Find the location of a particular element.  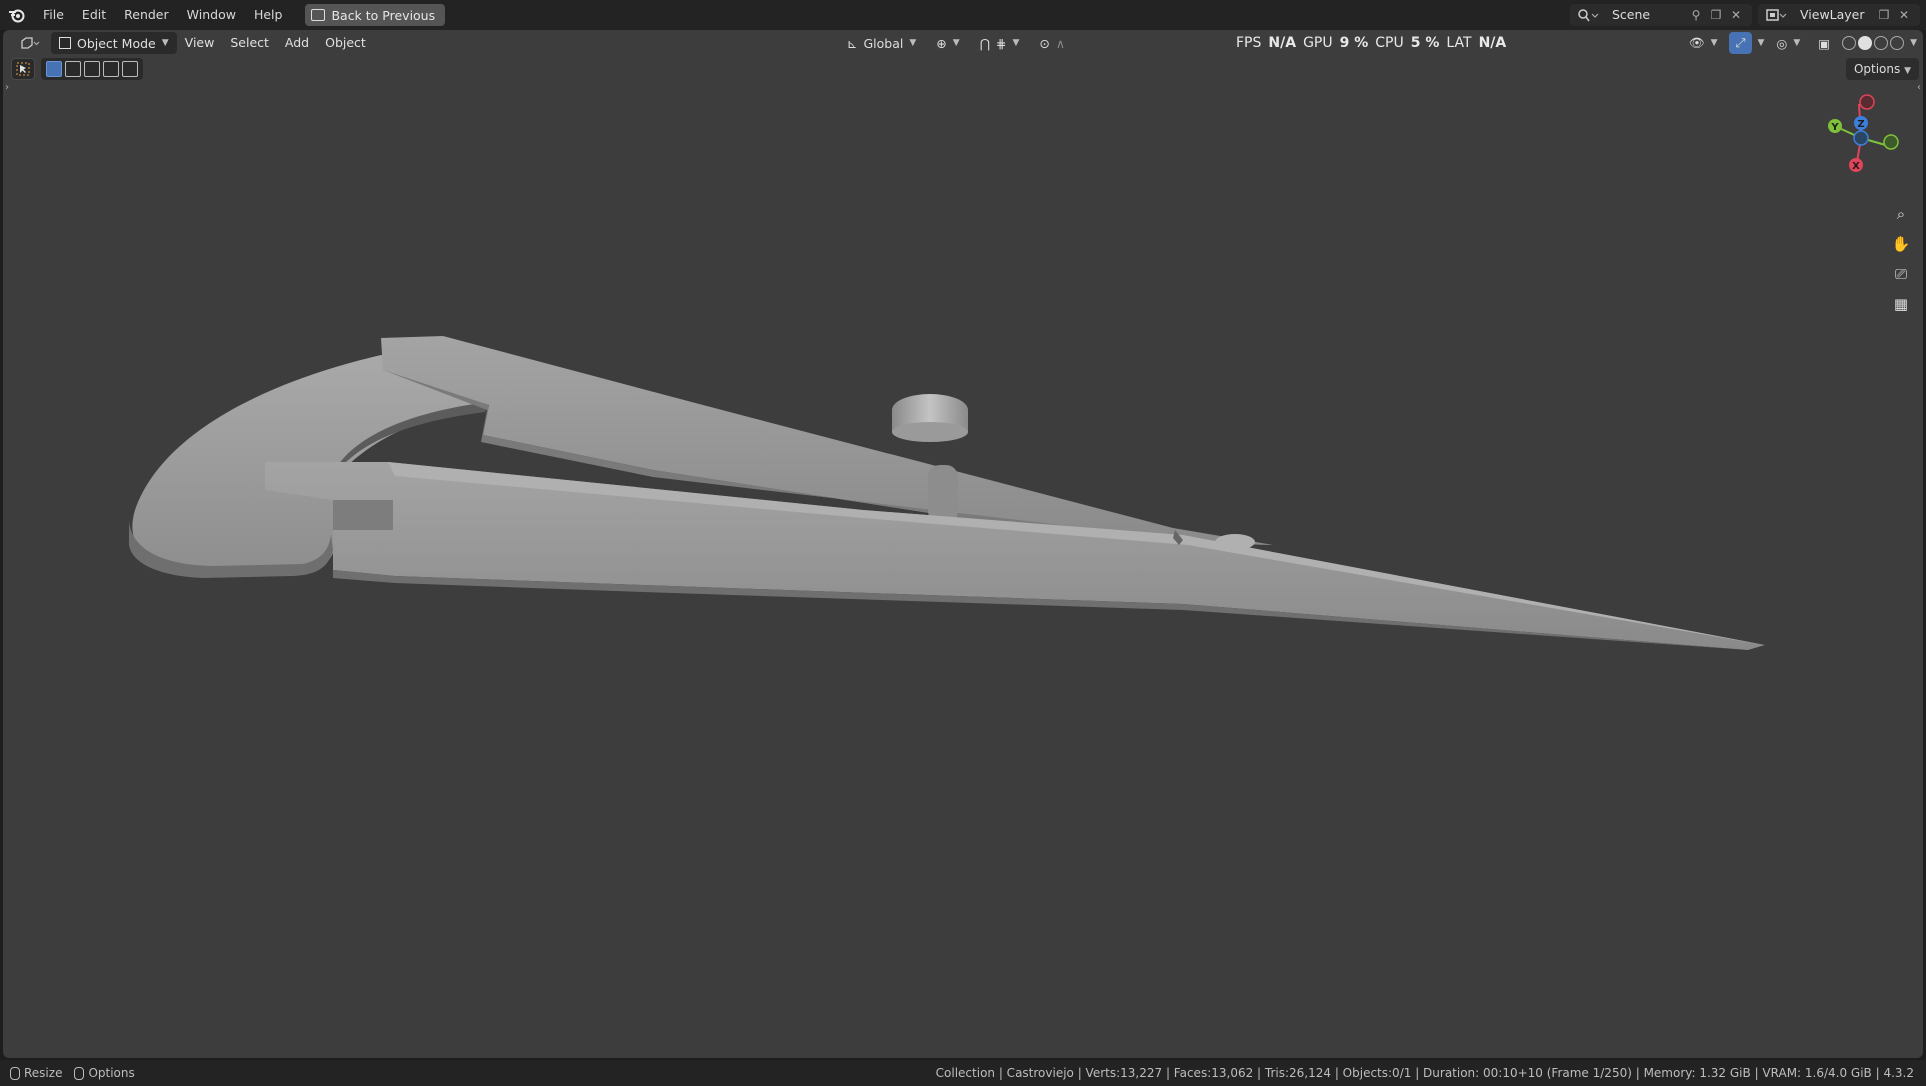

select-extend-icon is located at coordinates (73, 69).